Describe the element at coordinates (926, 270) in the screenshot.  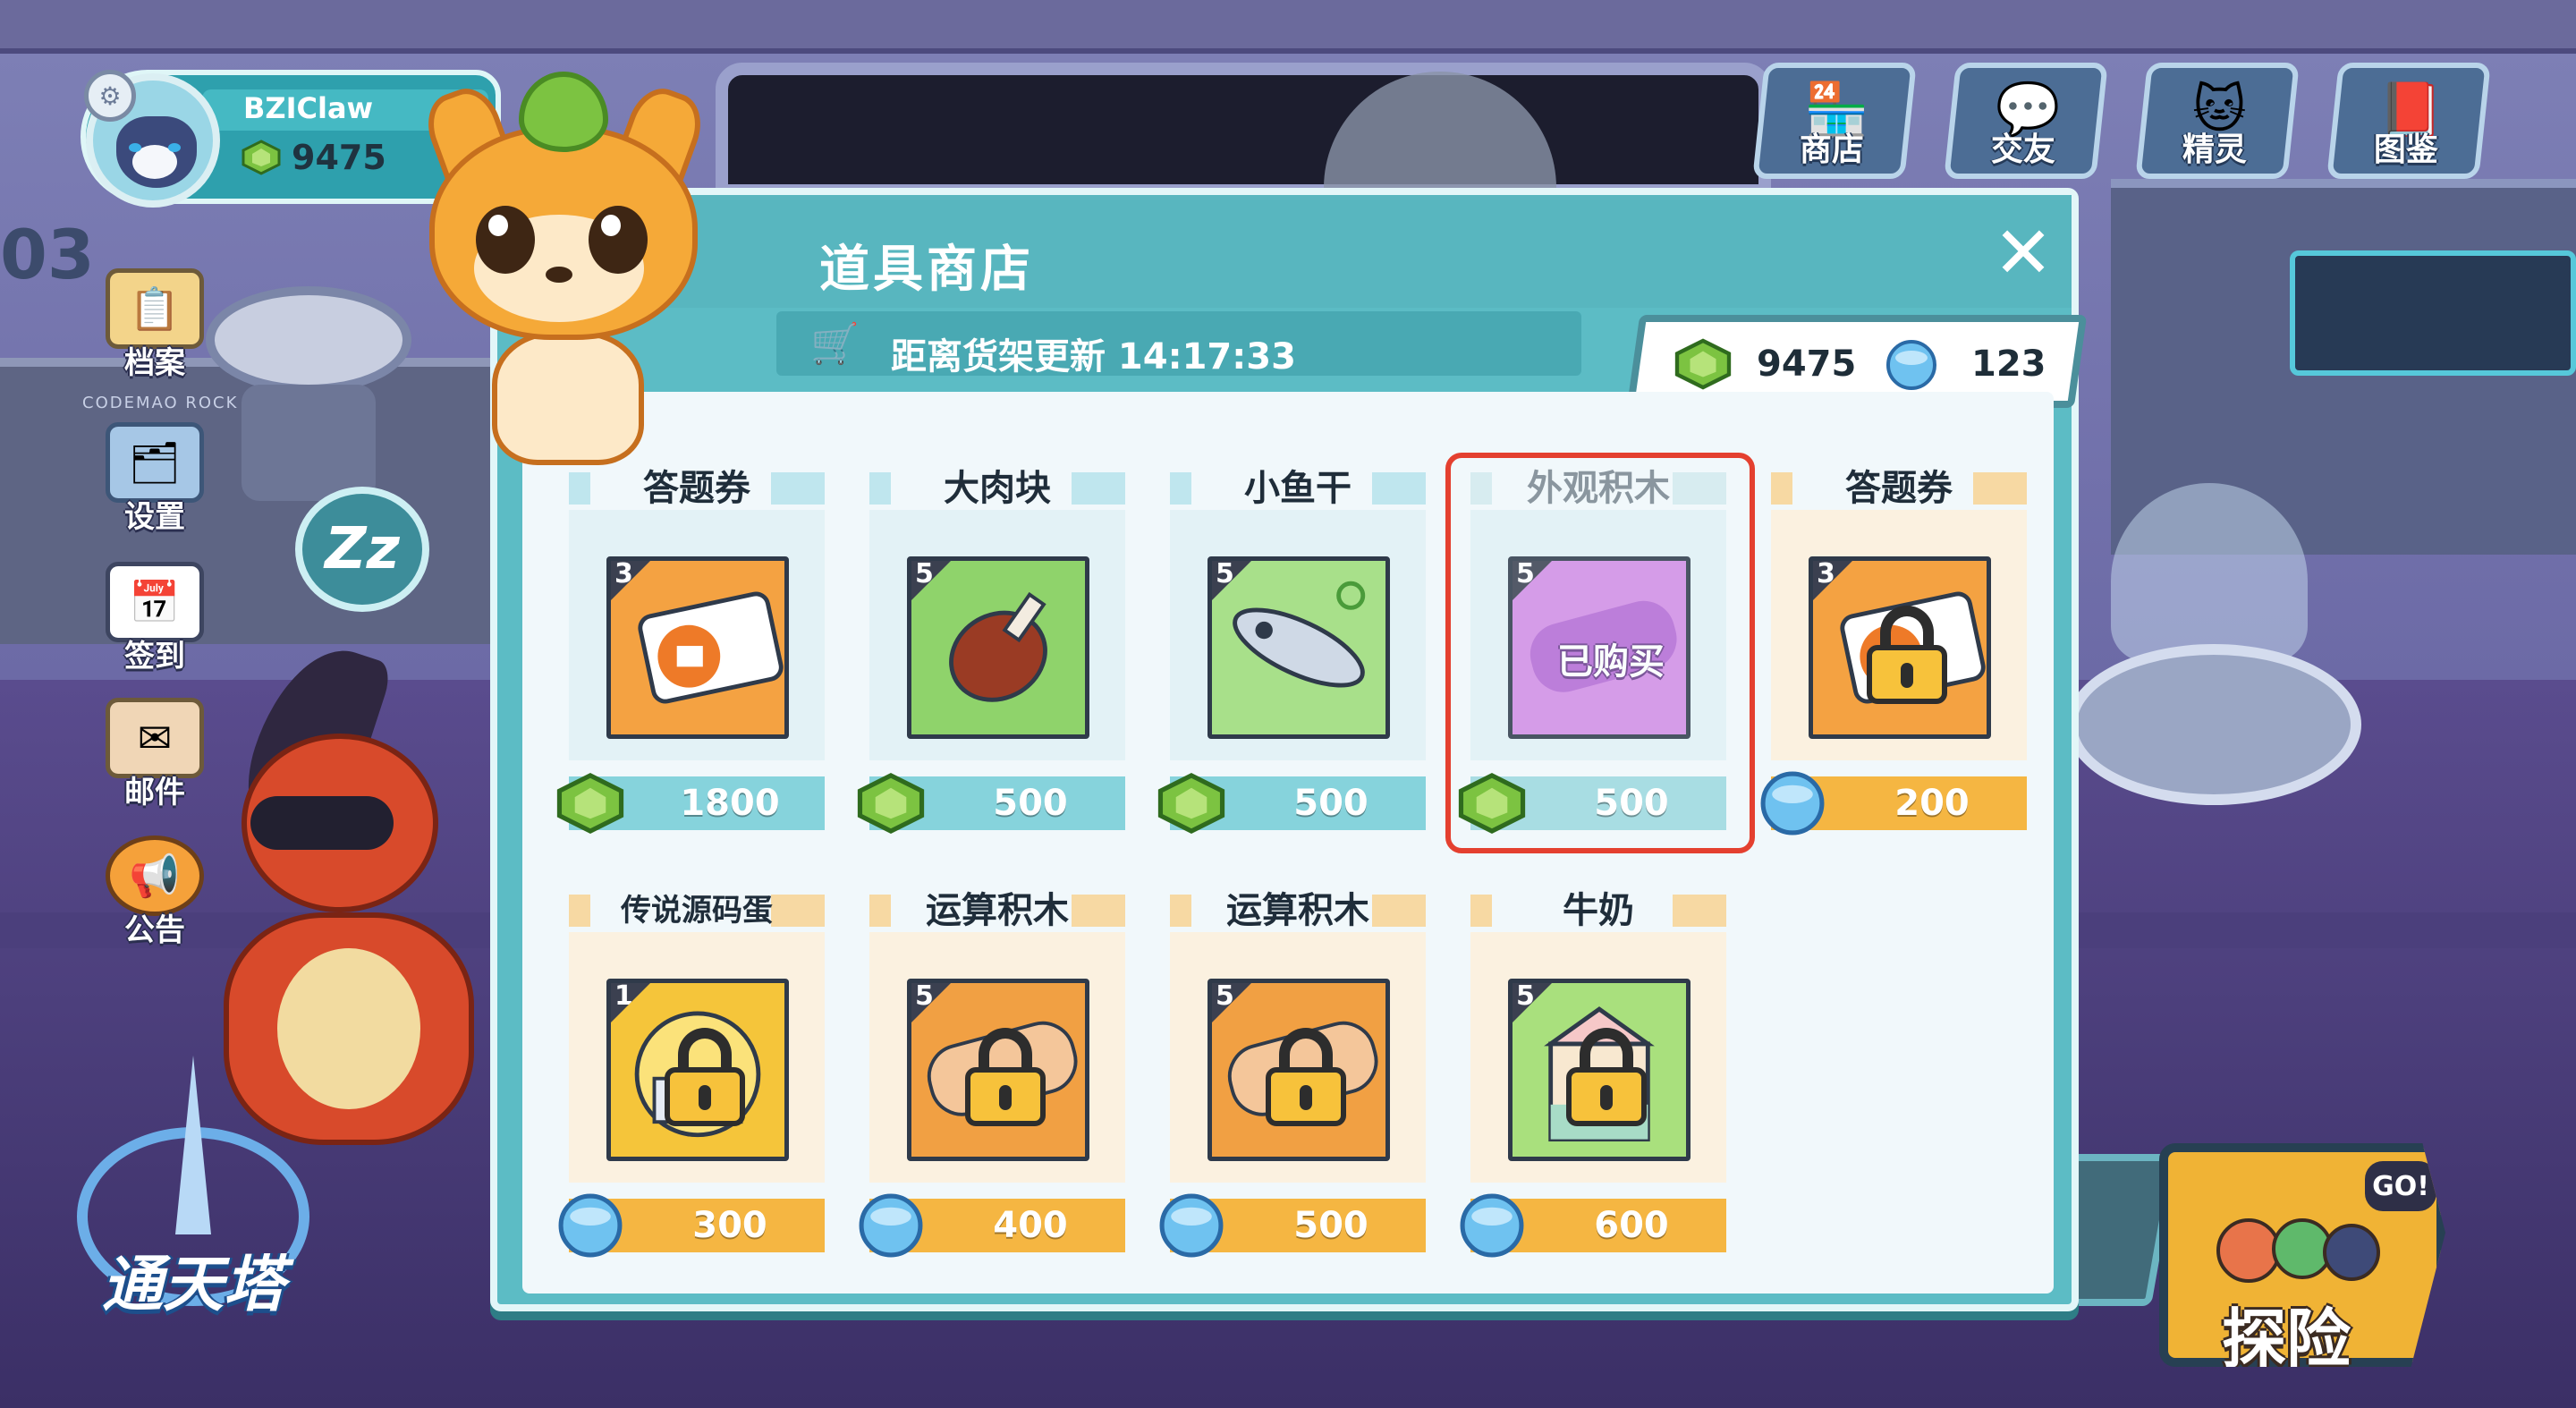
I see `dialog-title: 道具商店` at that location.